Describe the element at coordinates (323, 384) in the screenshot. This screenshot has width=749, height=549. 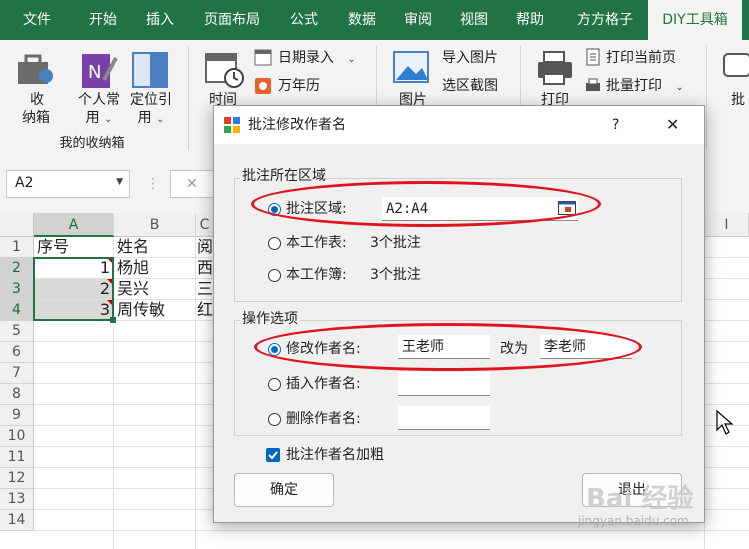
I see `label-insert-author: 插入作者名:` at that location.